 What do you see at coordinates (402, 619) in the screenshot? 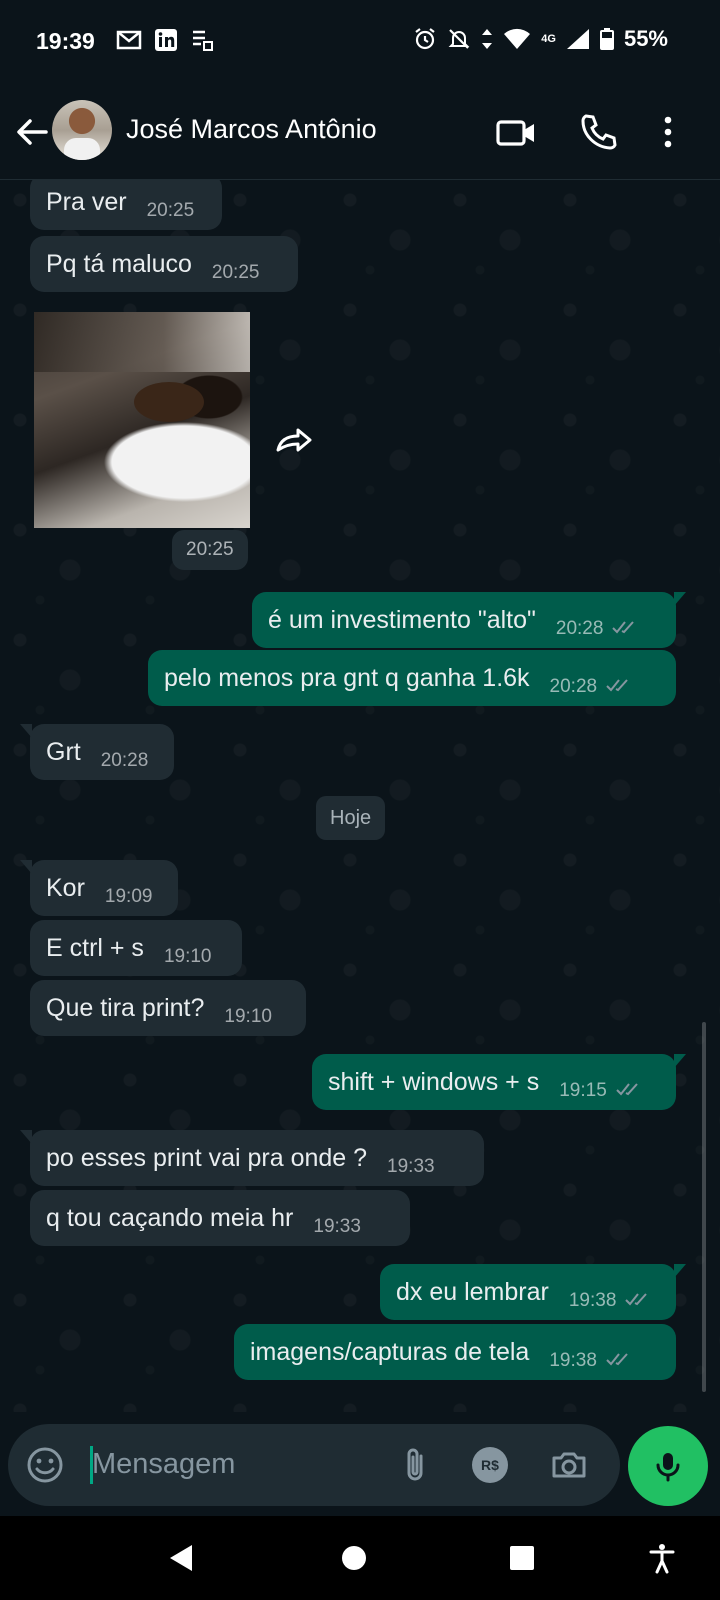
I see `message-text: é um investimento "alto"` at bounding box center [402, 619].